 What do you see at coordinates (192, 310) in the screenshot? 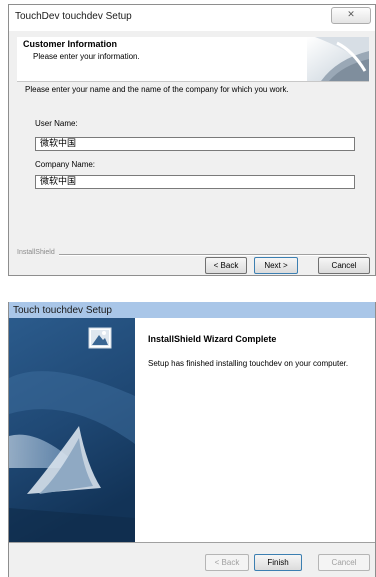
I see `title-bar: Touch touchdev Setup` at bounding box center [192, 310].